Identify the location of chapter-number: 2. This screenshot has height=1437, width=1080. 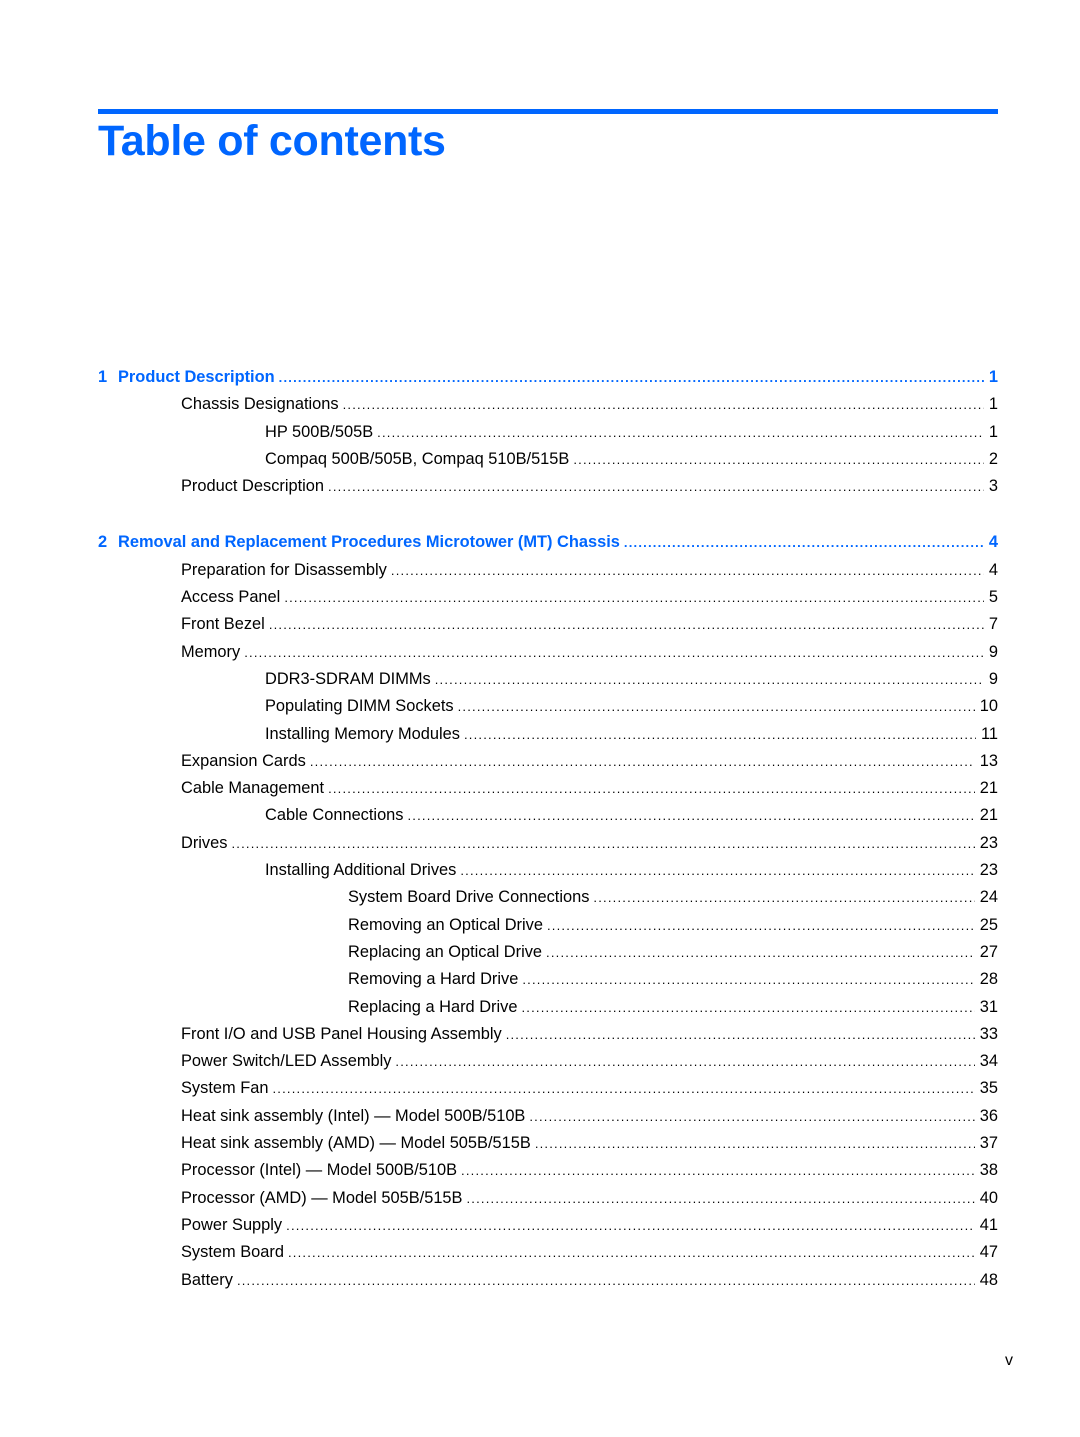
(103, 542).